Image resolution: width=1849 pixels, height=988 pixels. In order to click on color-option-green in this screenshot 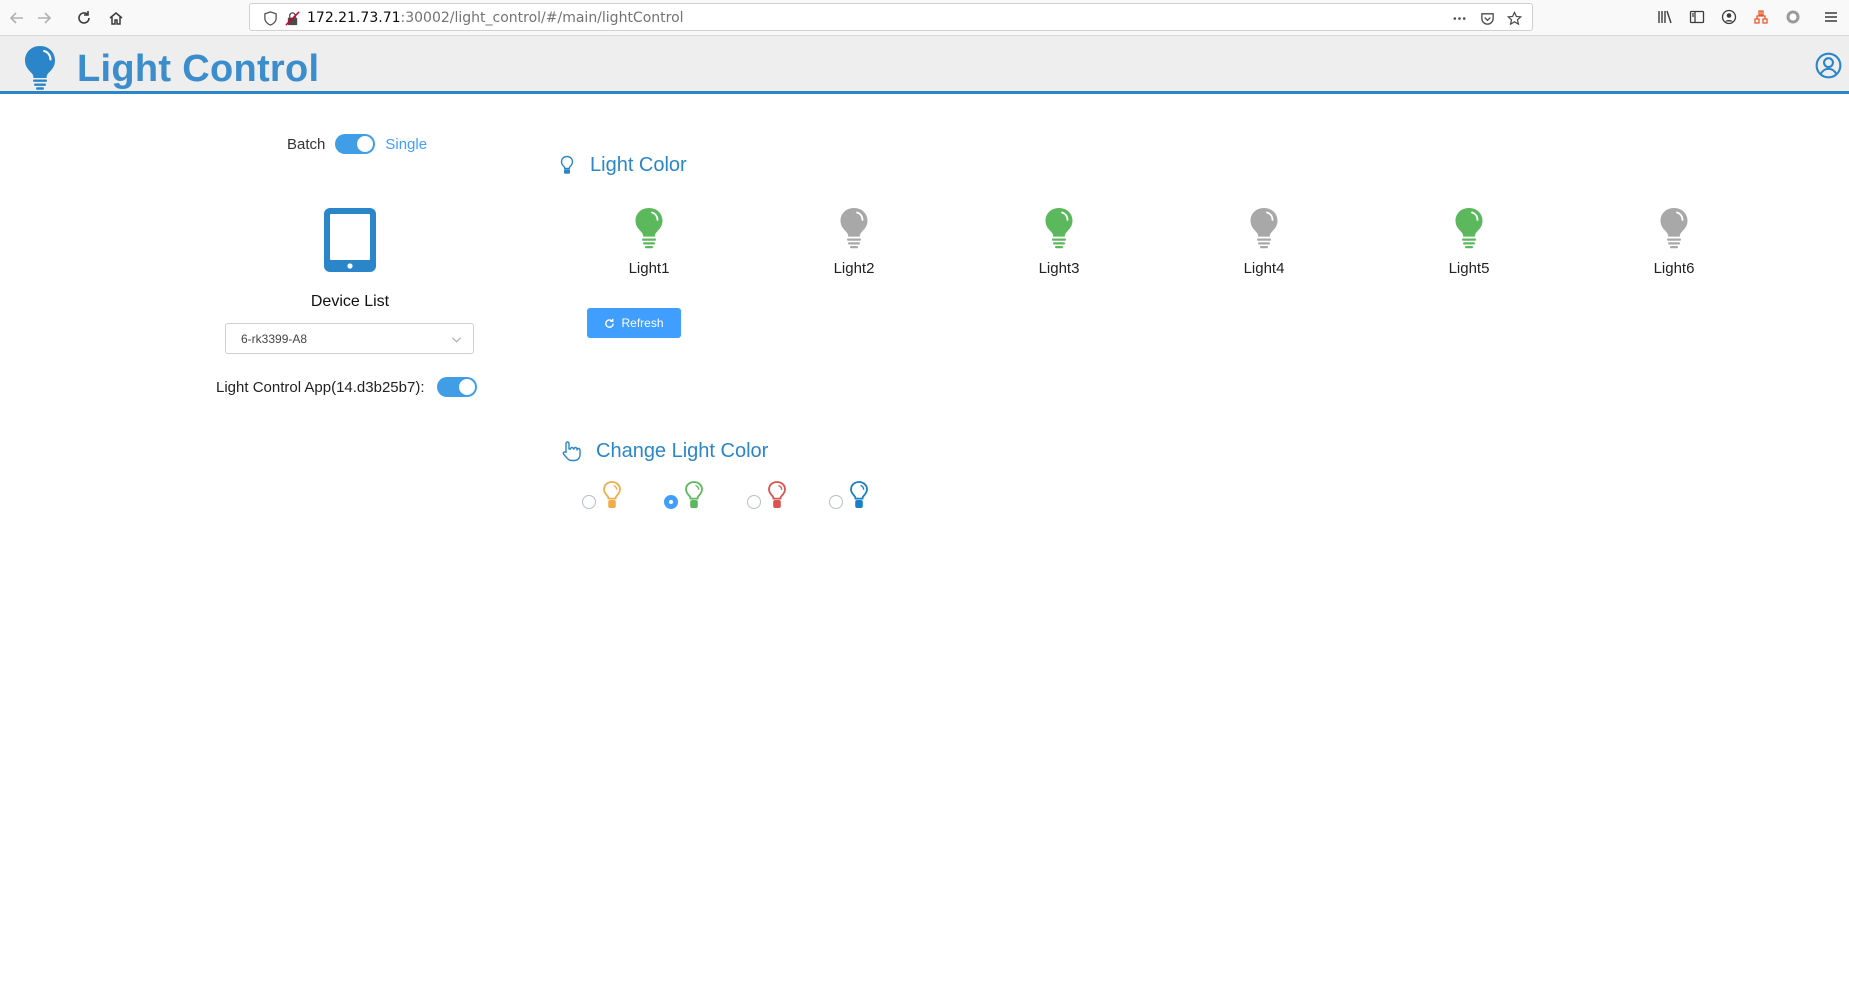, I will do `click(694, 495)`.